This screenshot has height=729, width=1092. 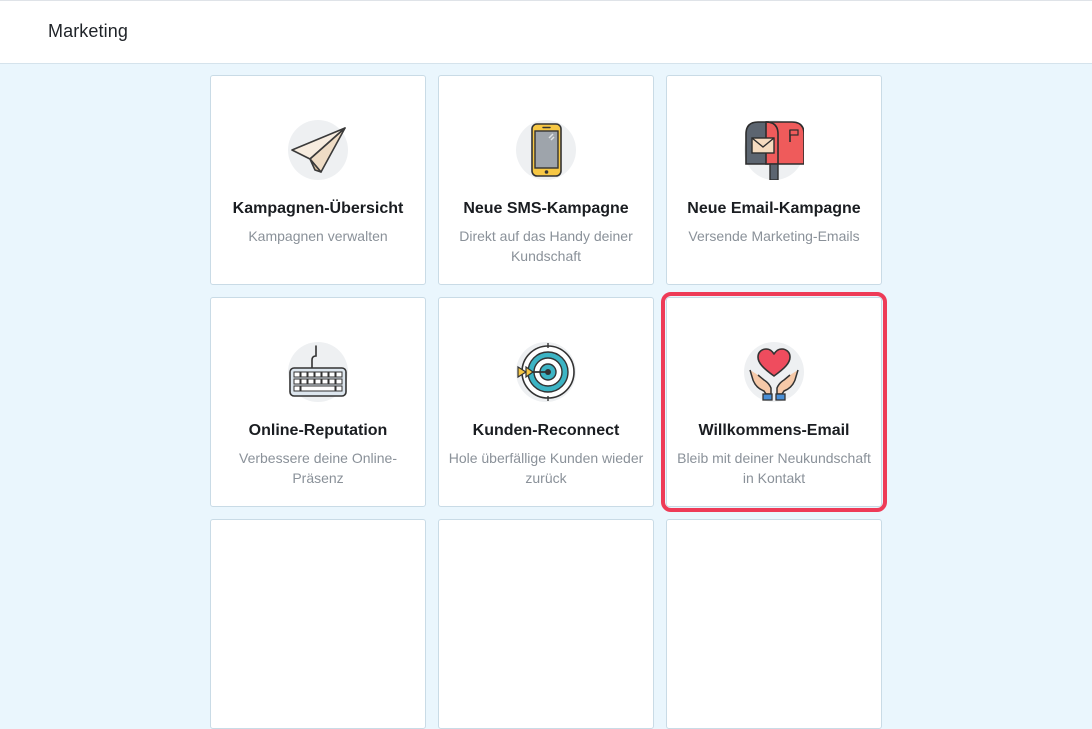 I want to click on card-description: Verbessere deine Online-Präsenz, so click(x=318, y=468).